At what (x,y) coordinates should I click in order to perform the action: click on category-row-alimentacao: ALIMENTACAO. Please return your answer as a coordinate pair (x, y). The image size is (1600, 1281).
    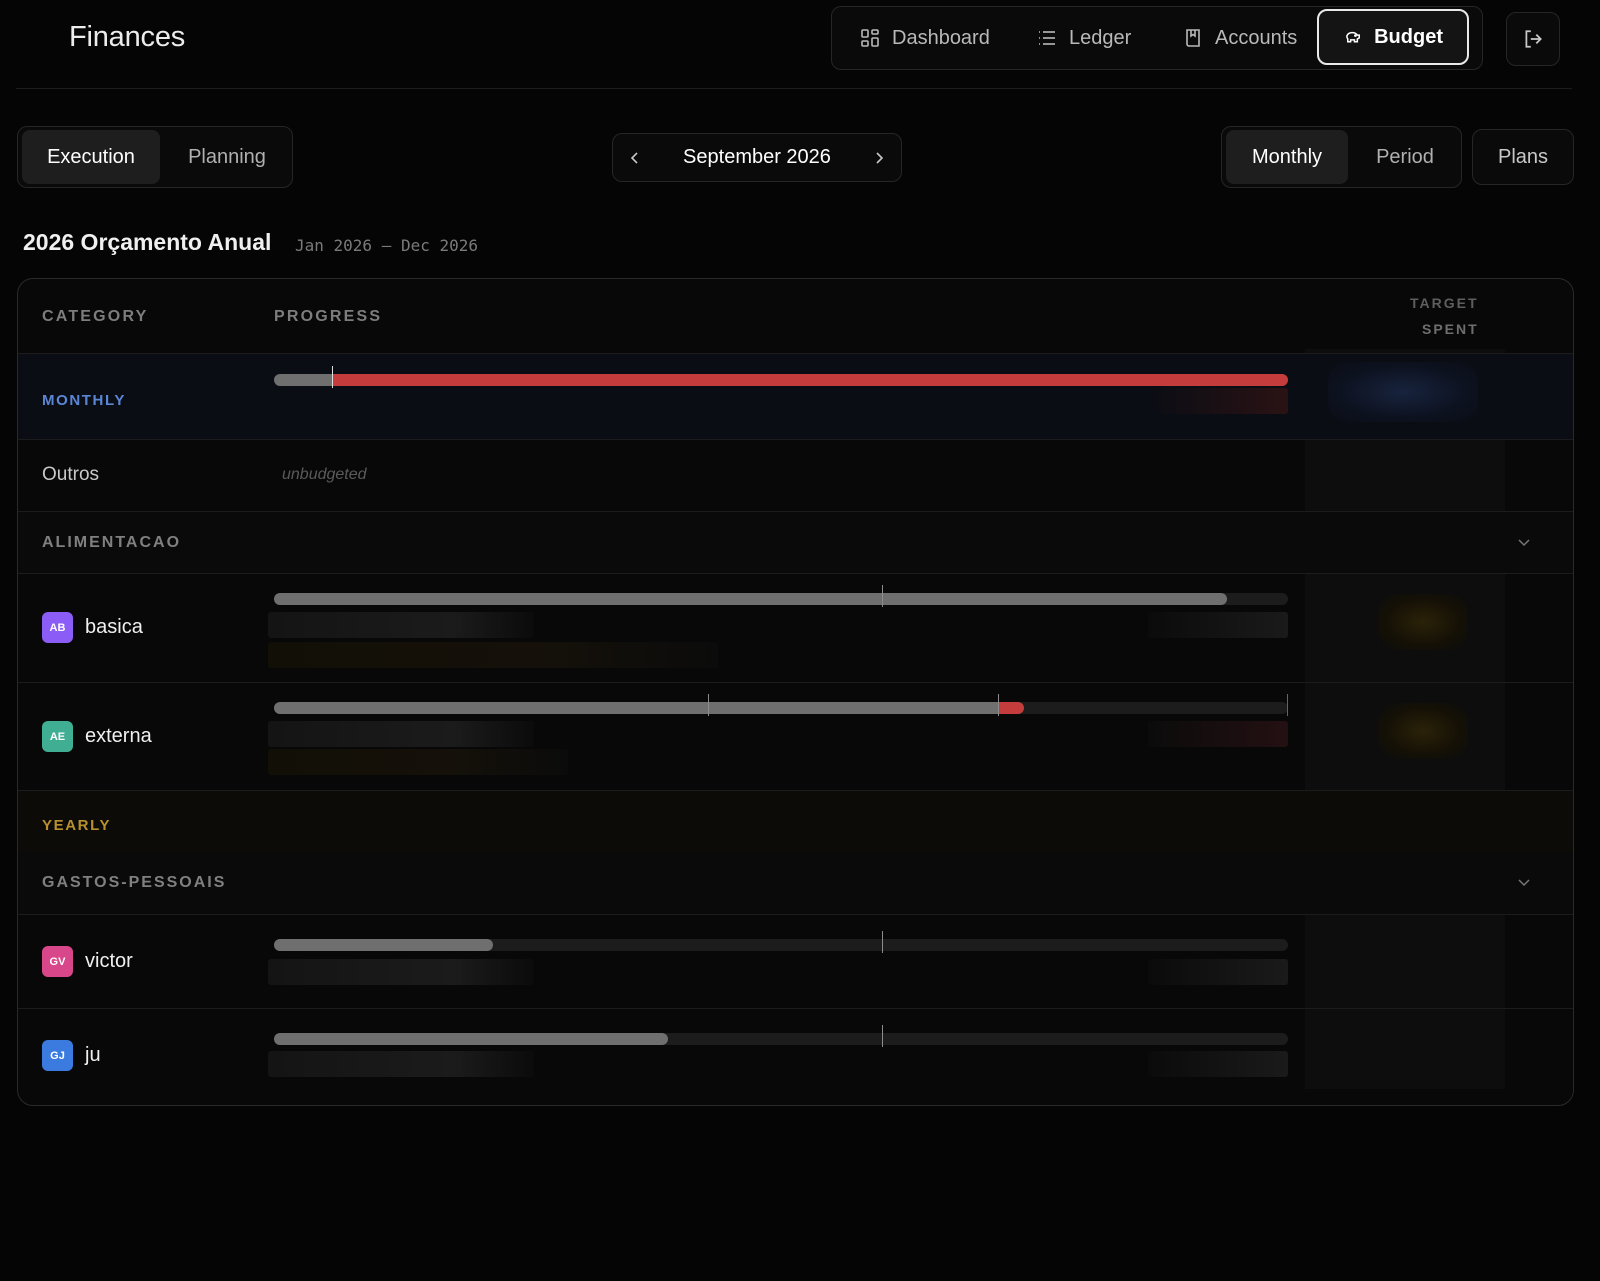
    Looking at the image, I should click on (795, 542).